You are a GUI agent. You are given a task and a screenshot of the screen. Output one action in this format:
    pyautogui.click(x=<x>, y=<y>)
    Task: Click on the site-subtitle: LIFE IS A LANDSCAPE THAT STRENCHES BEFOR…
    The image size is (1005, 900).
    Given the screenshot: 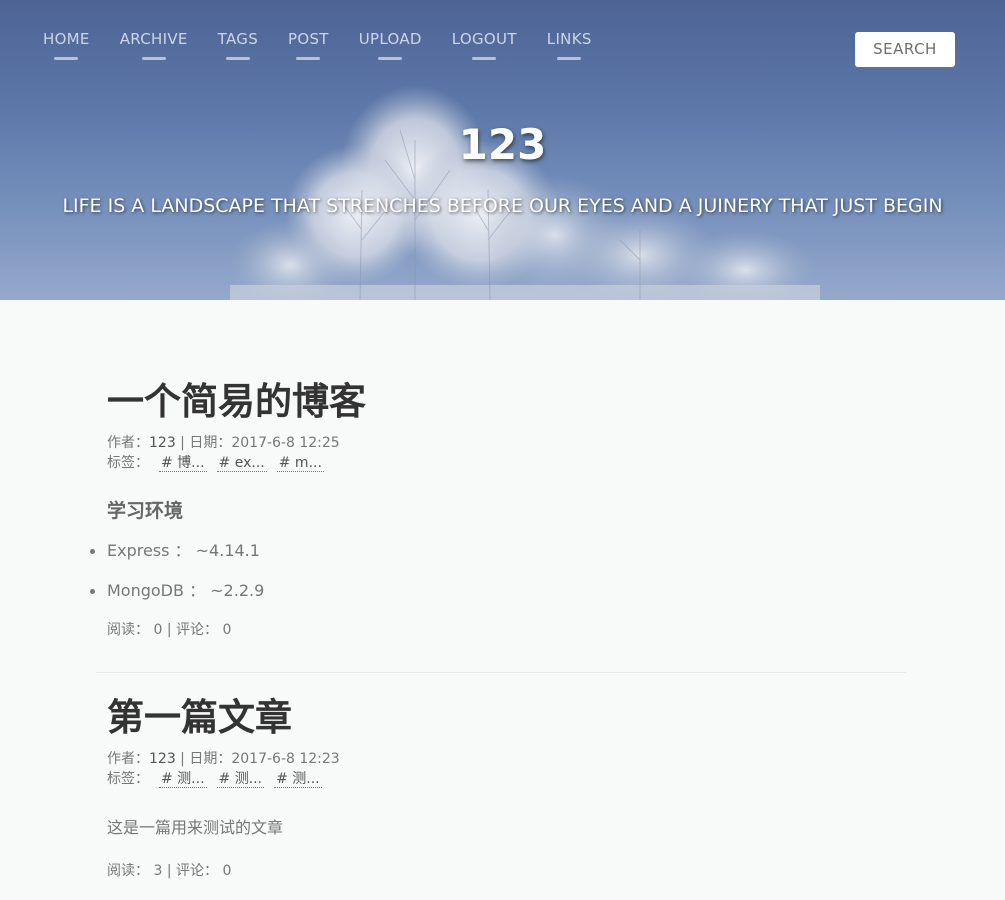 What is the action you would take?
    pyautogui.click(x=502, y=206)
    